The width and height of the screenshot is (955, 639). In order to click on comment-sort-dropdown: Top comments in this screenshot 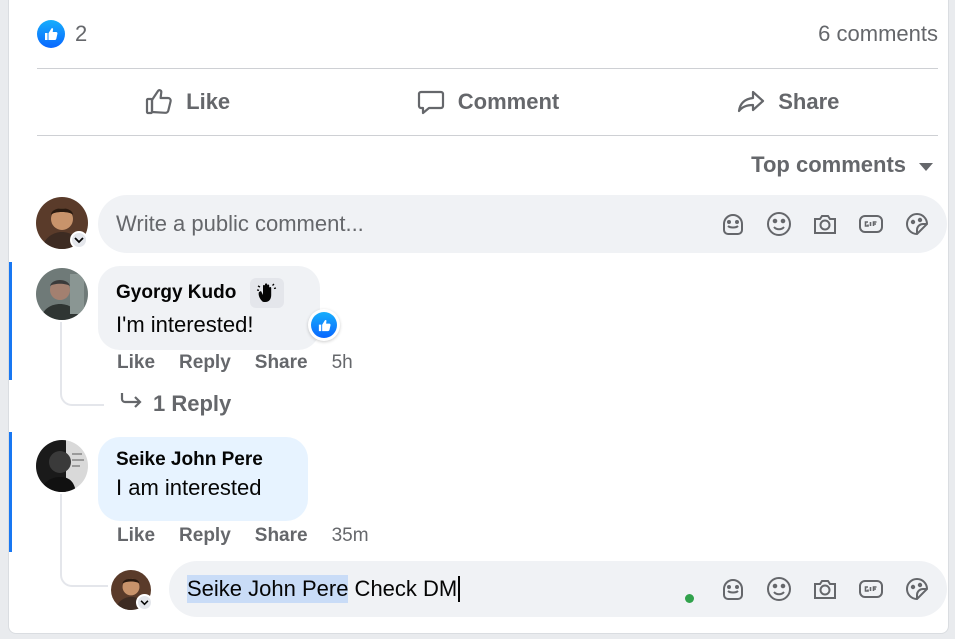, I will do `click(842, 165)`.